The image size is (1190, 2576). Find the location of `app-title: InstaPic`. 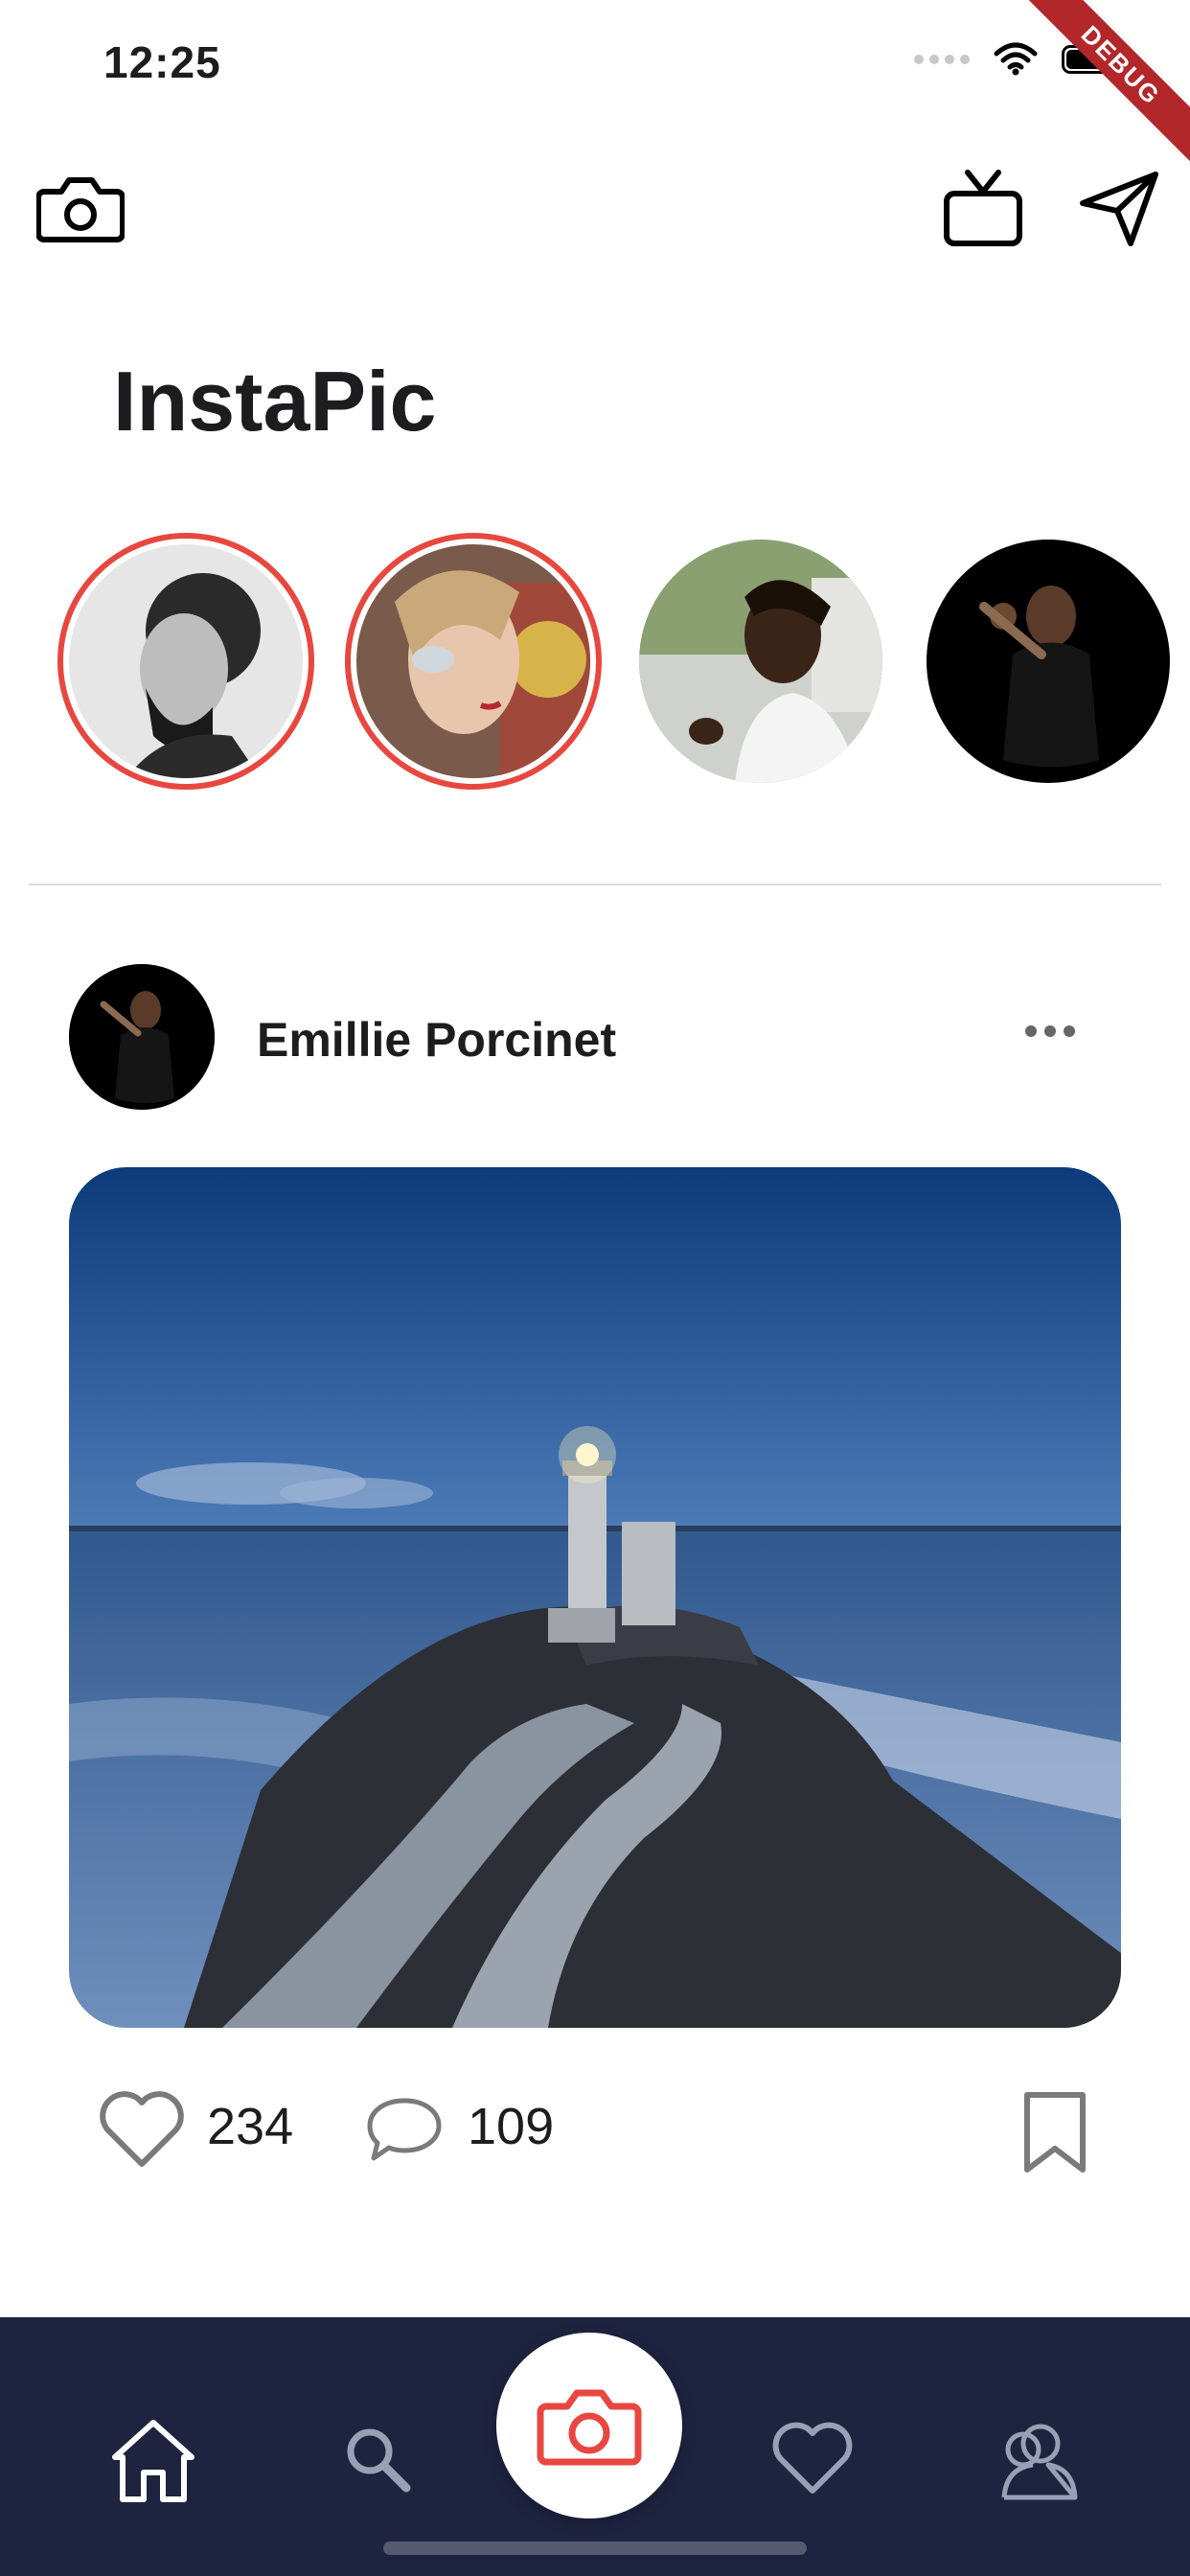

app-title: InstaPic is located at coordinates (275, 401).